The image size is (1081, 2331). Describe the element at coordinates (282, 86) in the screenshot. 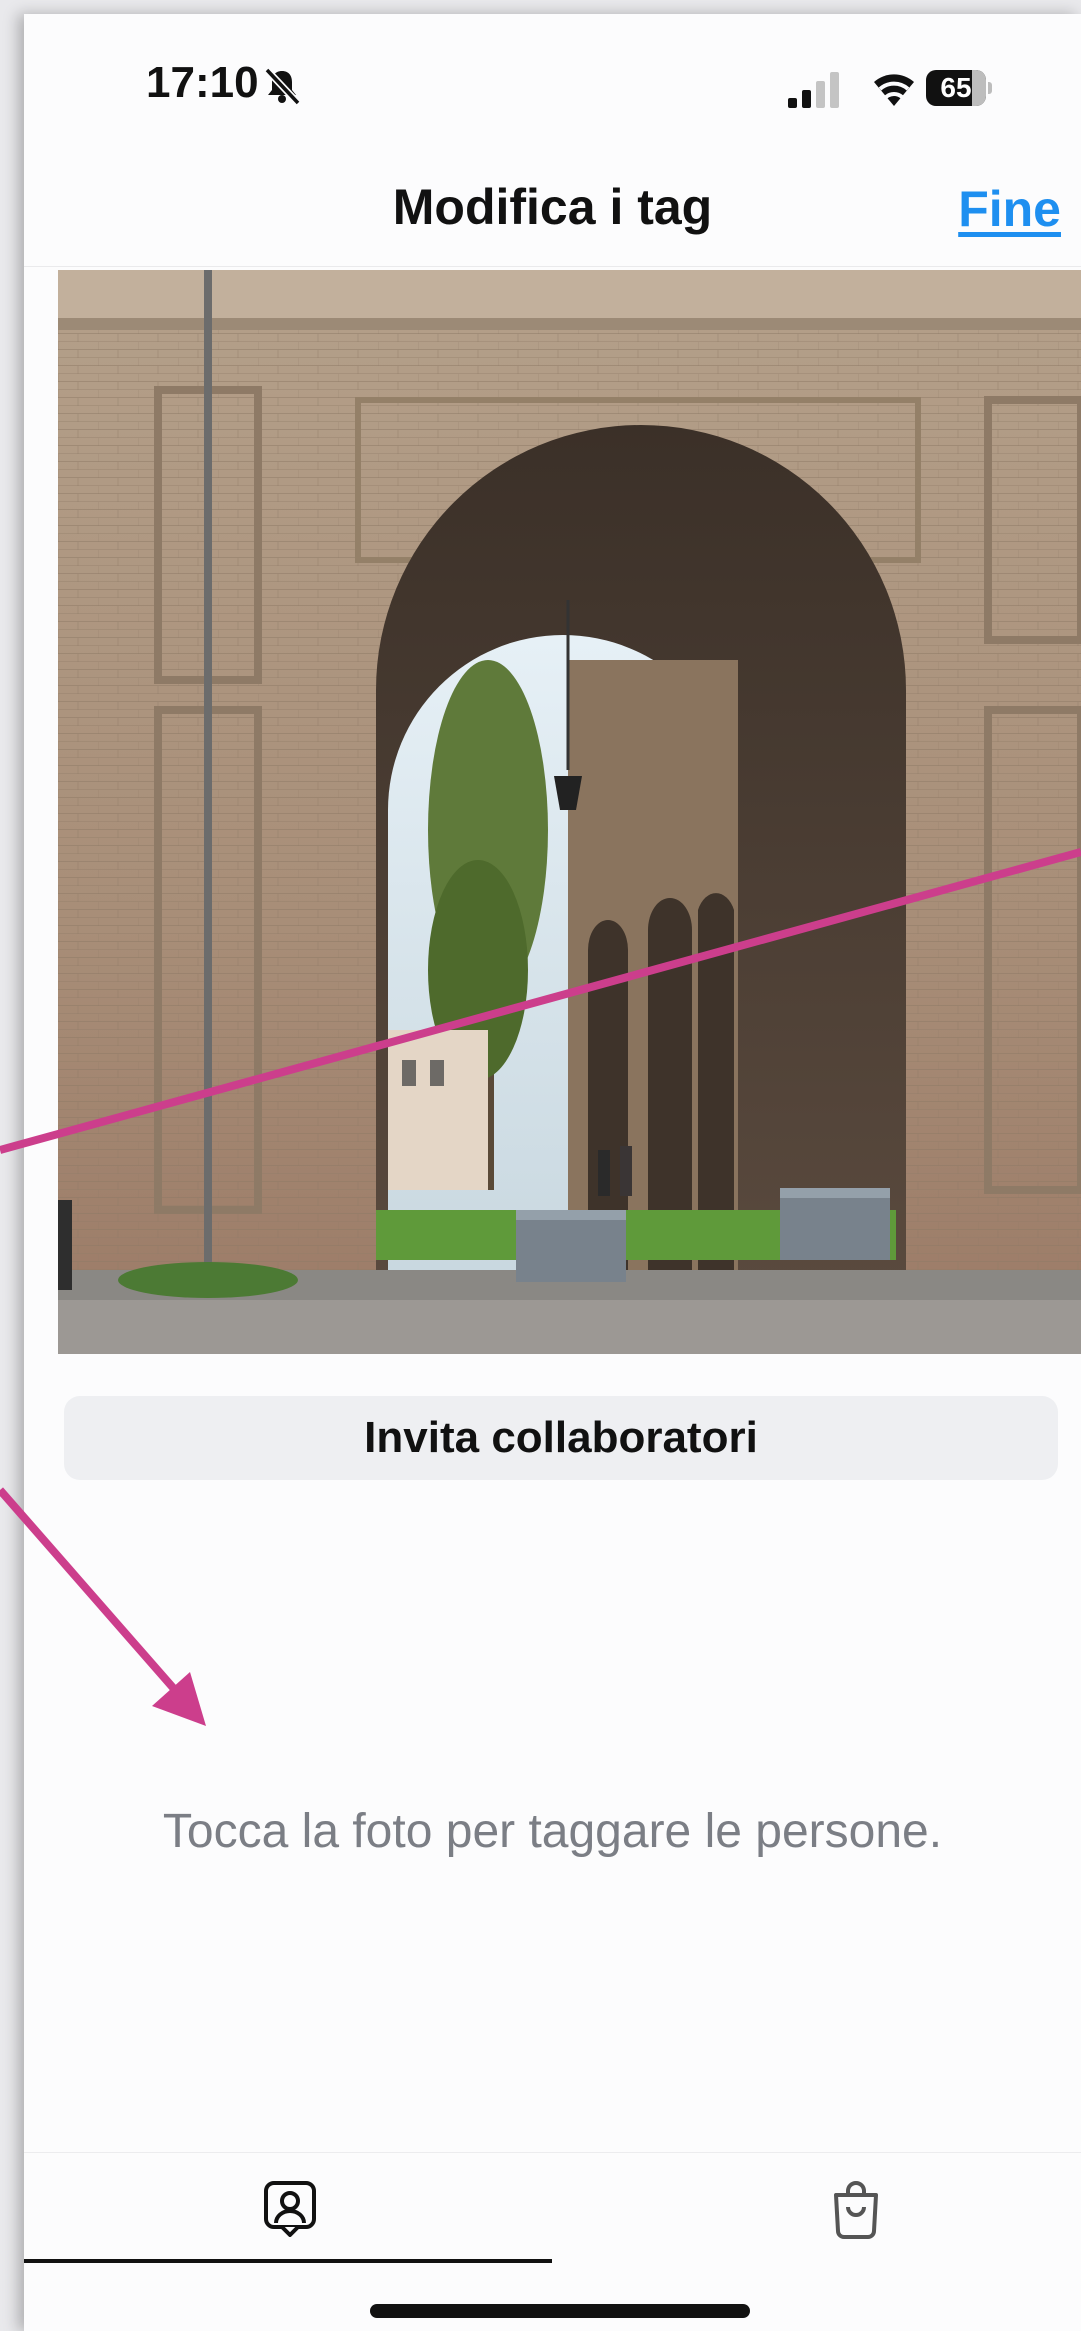

I see `bell-slash-icon` at that location.